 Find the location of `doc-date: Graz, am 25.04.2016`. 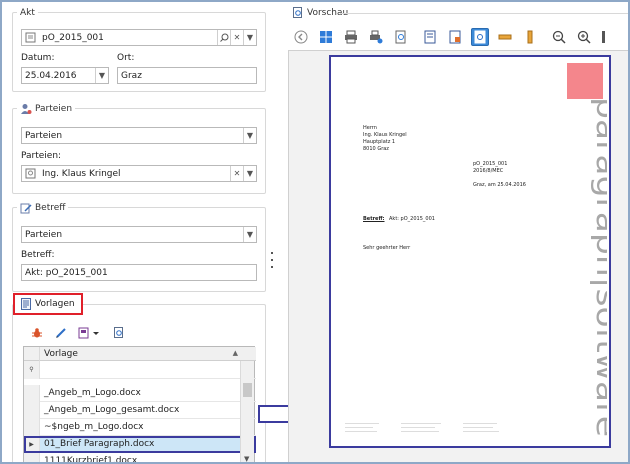

doc-date: Graz, am 25.04.2016 is located at coordinates (499, 185).